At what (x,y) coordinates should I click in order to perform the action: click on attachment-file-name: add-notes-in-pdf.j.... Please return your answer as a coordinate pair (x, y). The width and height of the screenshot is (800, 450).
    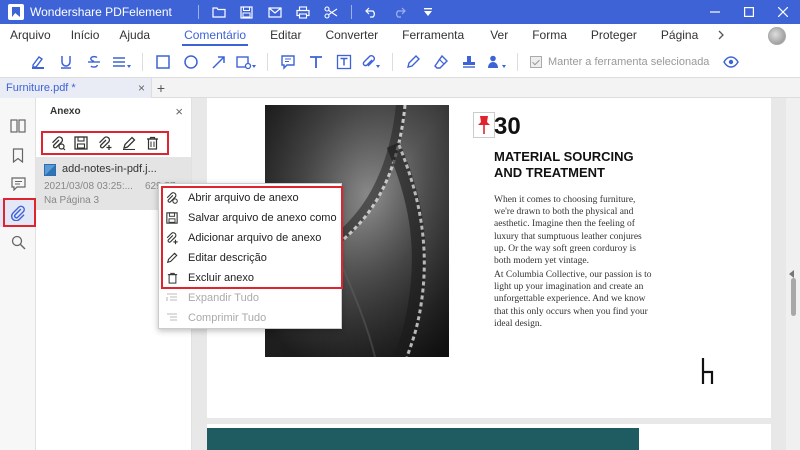
    Looking at the image, I should click on (109, 169).